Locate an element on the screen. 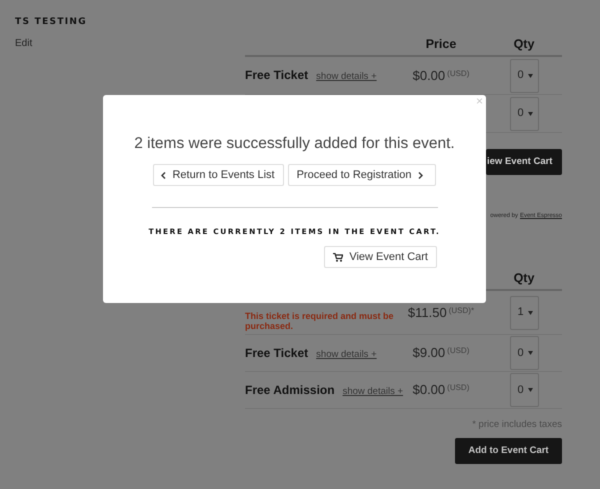  required-note: This ticket is required and must be purchased. is located at coordinates (320, 321).